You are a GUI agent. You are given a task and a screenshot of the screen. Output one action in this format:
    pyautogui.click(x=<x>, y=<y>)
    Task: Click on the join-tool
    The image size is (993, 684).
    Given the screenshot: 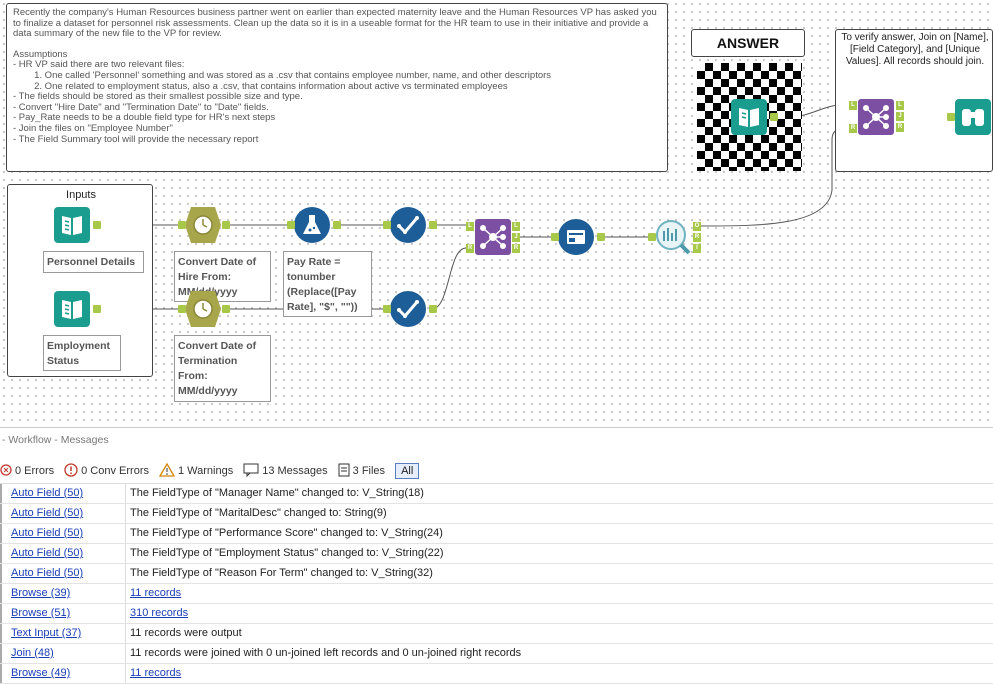 What is the action you would take?
    pyautogui.click(x=493, y=237)
    